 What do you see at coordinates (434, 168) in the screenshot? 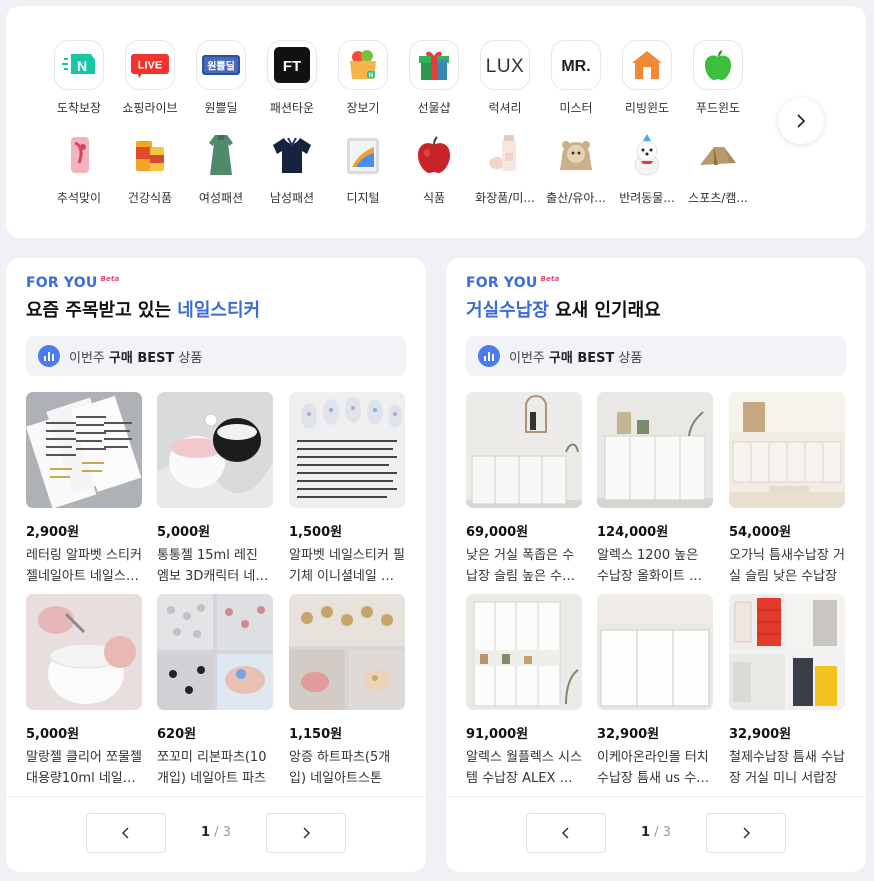
I see `category-food: 식품` at bounding box center [434, 168].